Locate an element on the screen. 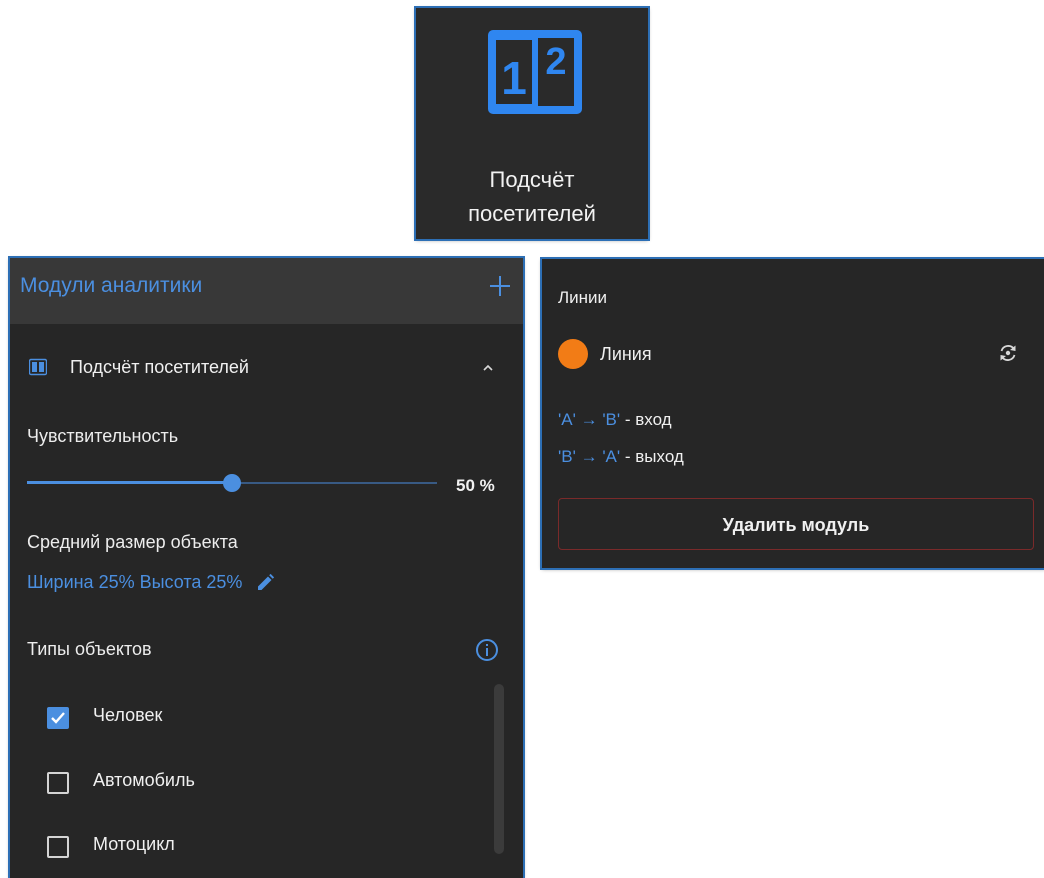 The height and width of the screenshot is (878, 1044). info-icon is located at coordinates (487, 650).